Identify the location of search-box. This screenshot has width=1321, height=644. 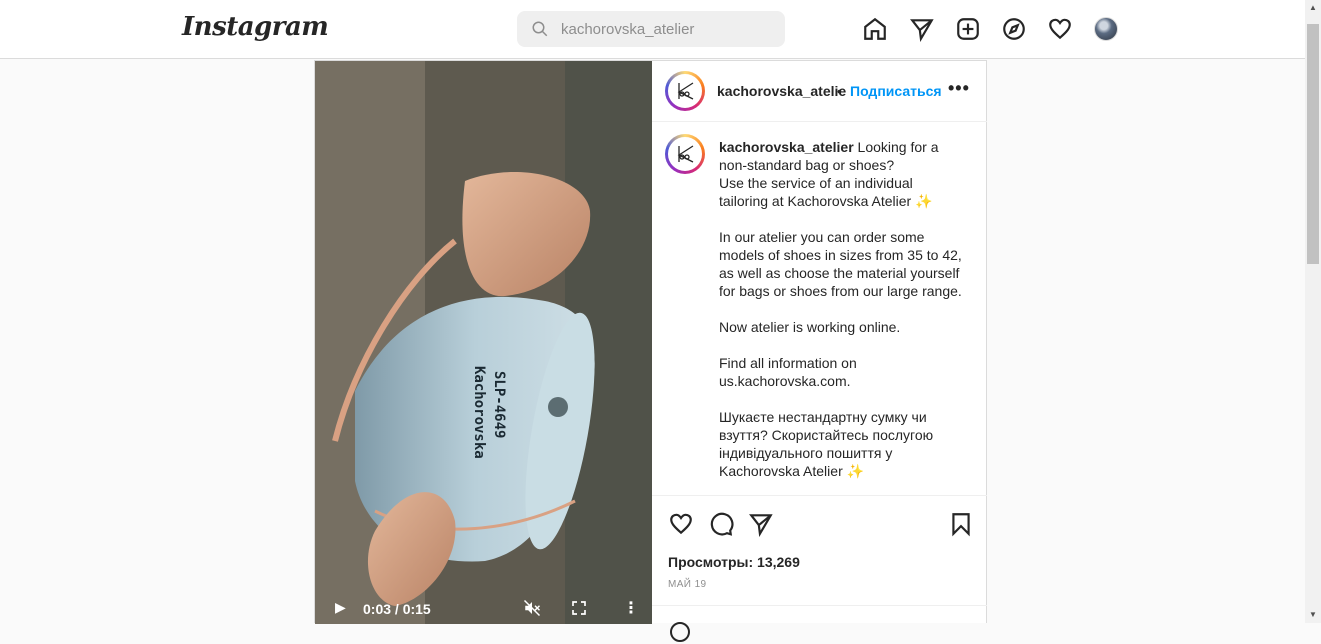
(651, 29).